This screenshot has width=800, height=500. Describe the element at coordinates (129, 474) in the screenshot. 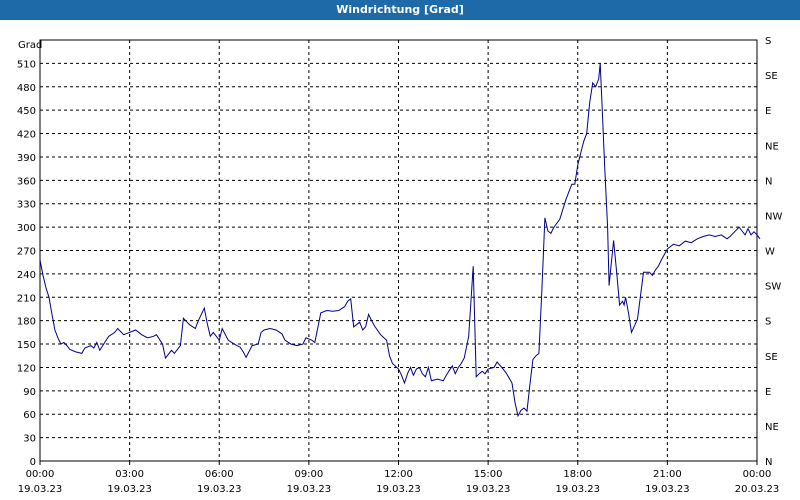

I see `x-tick-time: 03:00` at that location.